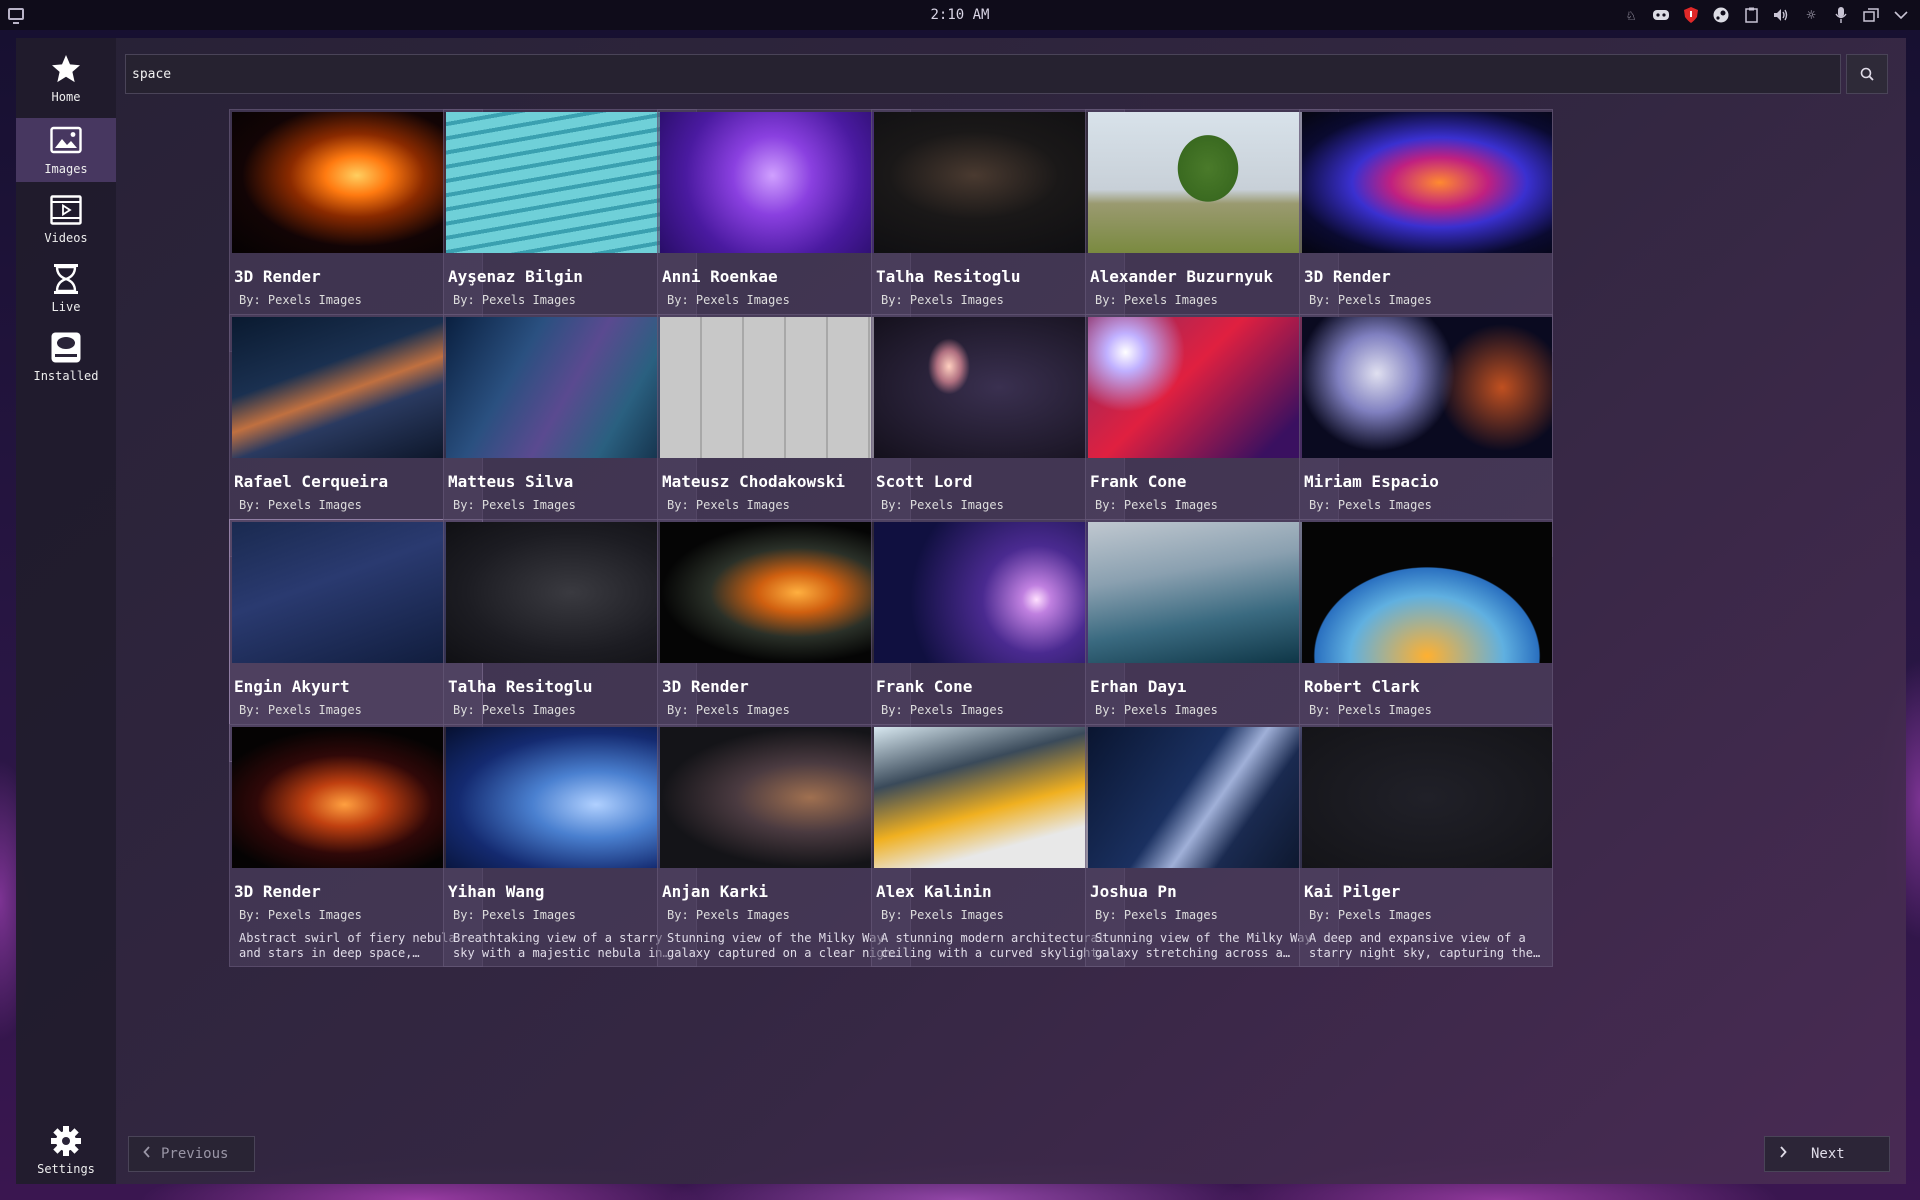 The image size is (1920, 1200). I want to click on nav-live: Live, so click(66, 288).